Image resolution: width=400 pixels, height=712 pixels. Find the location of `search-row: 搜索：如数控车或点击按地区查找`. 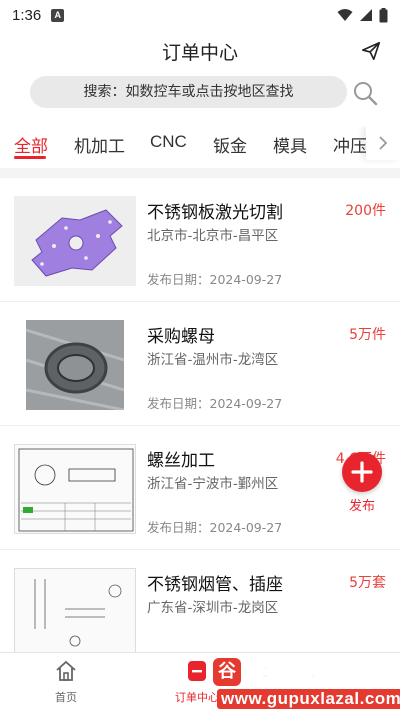

search-row: 搜索：如数控车或点击按地区查找 is located at coordinates (200, 93).